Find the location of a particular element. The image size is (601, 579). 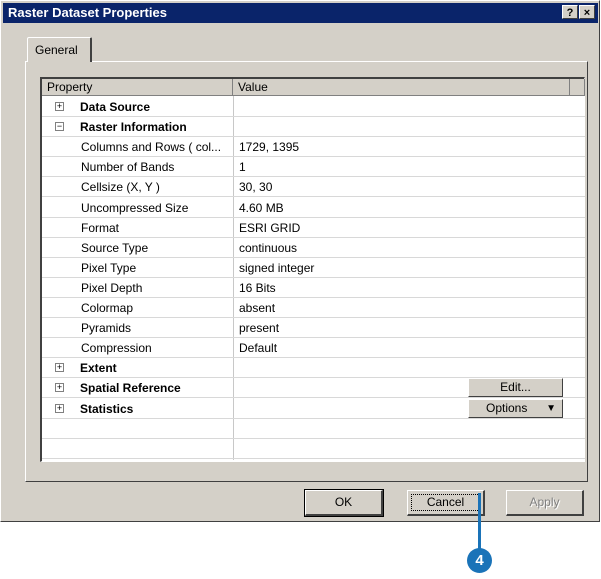

property-value: 1 is located at coordinates (242, 167).